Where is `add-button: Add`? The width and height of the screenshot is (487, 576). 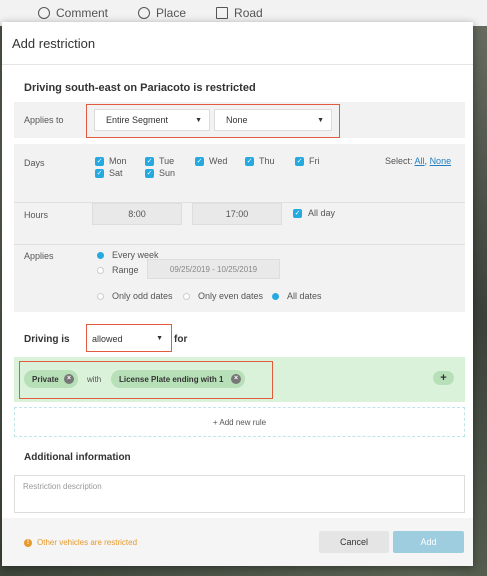 add-button: Add is located at coordinates (428, 542).